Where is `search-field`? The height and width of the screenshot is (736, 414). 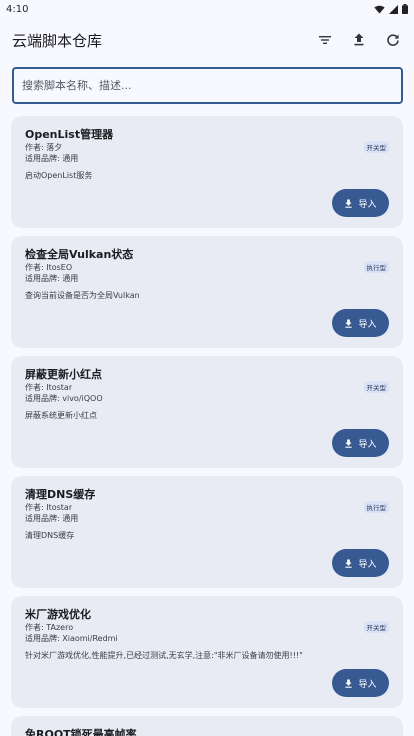 search-field is located at coordinates (207, 85).